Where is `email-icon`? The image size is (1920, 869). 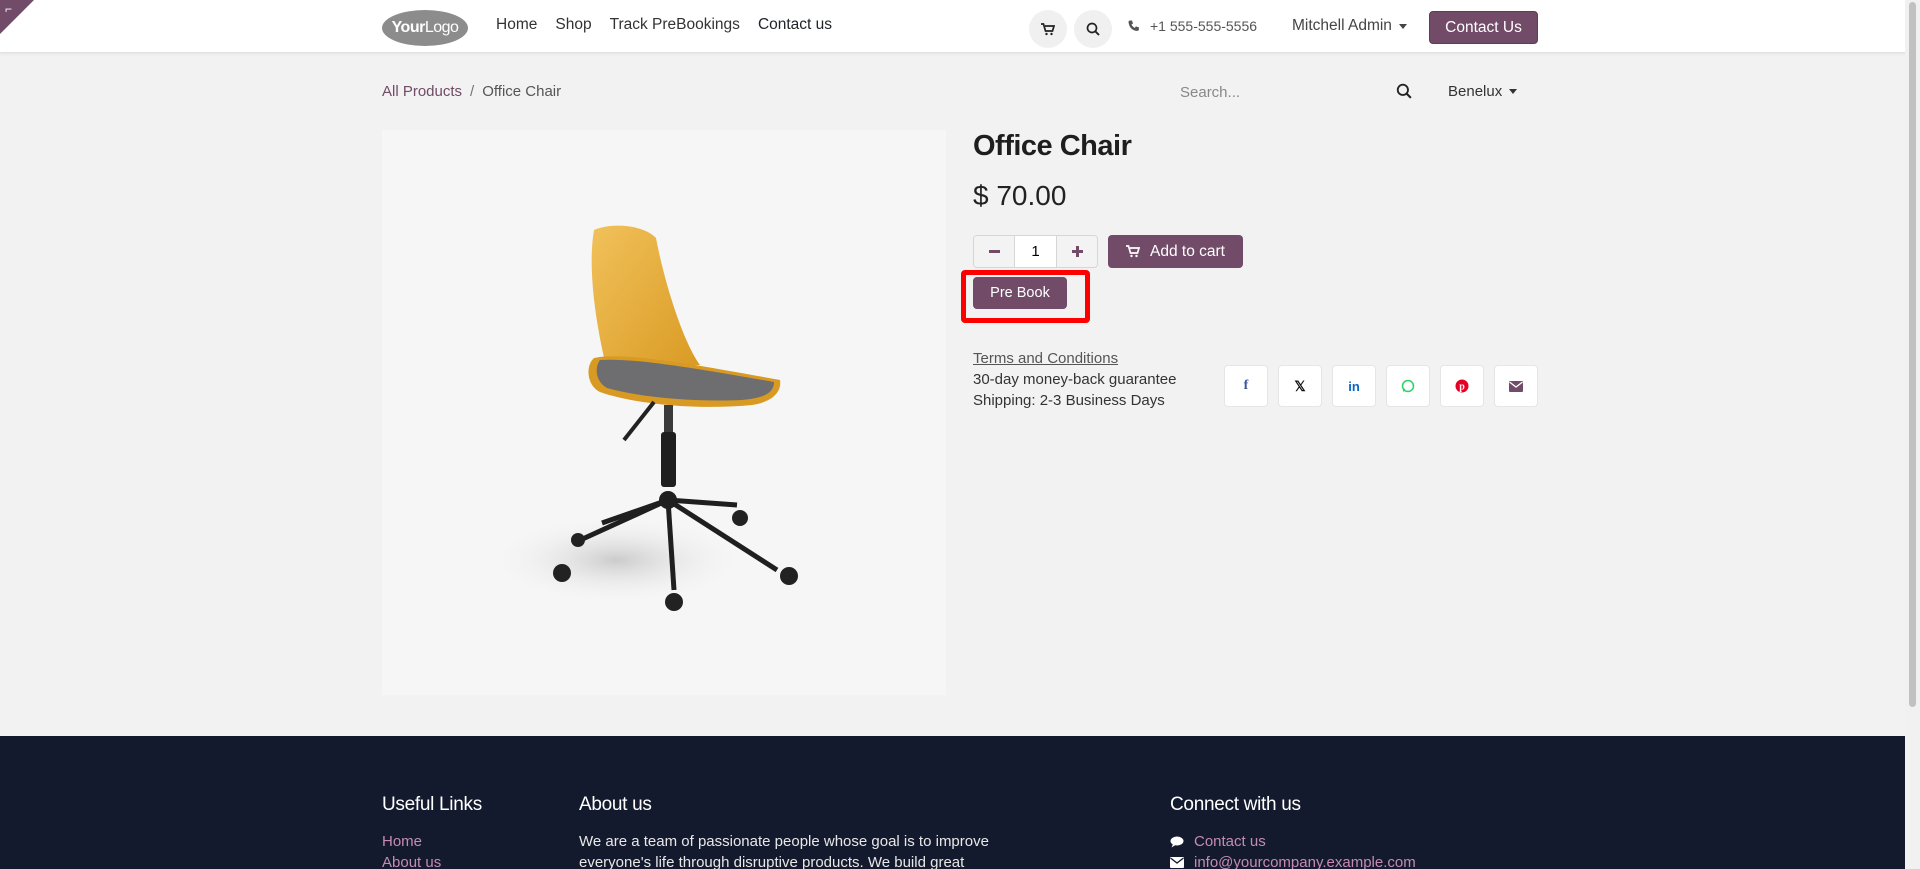 email-icon is located at coordinates (1516, 386).